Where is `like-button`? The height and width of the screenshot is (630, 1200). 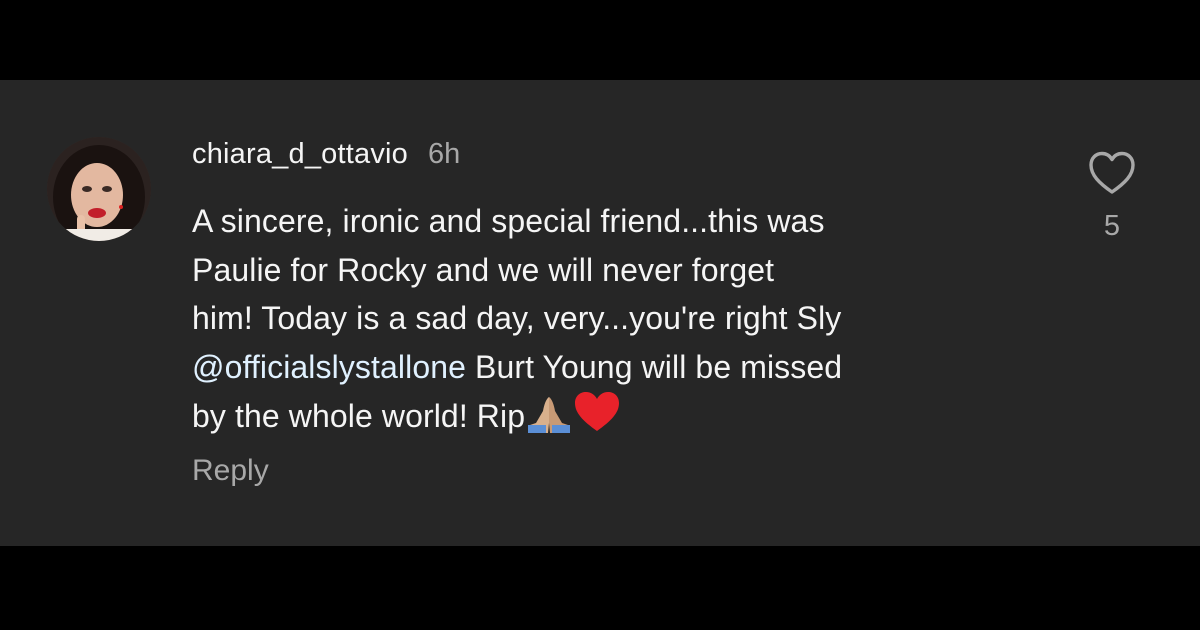 like-button is located at coordinates (1112, 173).